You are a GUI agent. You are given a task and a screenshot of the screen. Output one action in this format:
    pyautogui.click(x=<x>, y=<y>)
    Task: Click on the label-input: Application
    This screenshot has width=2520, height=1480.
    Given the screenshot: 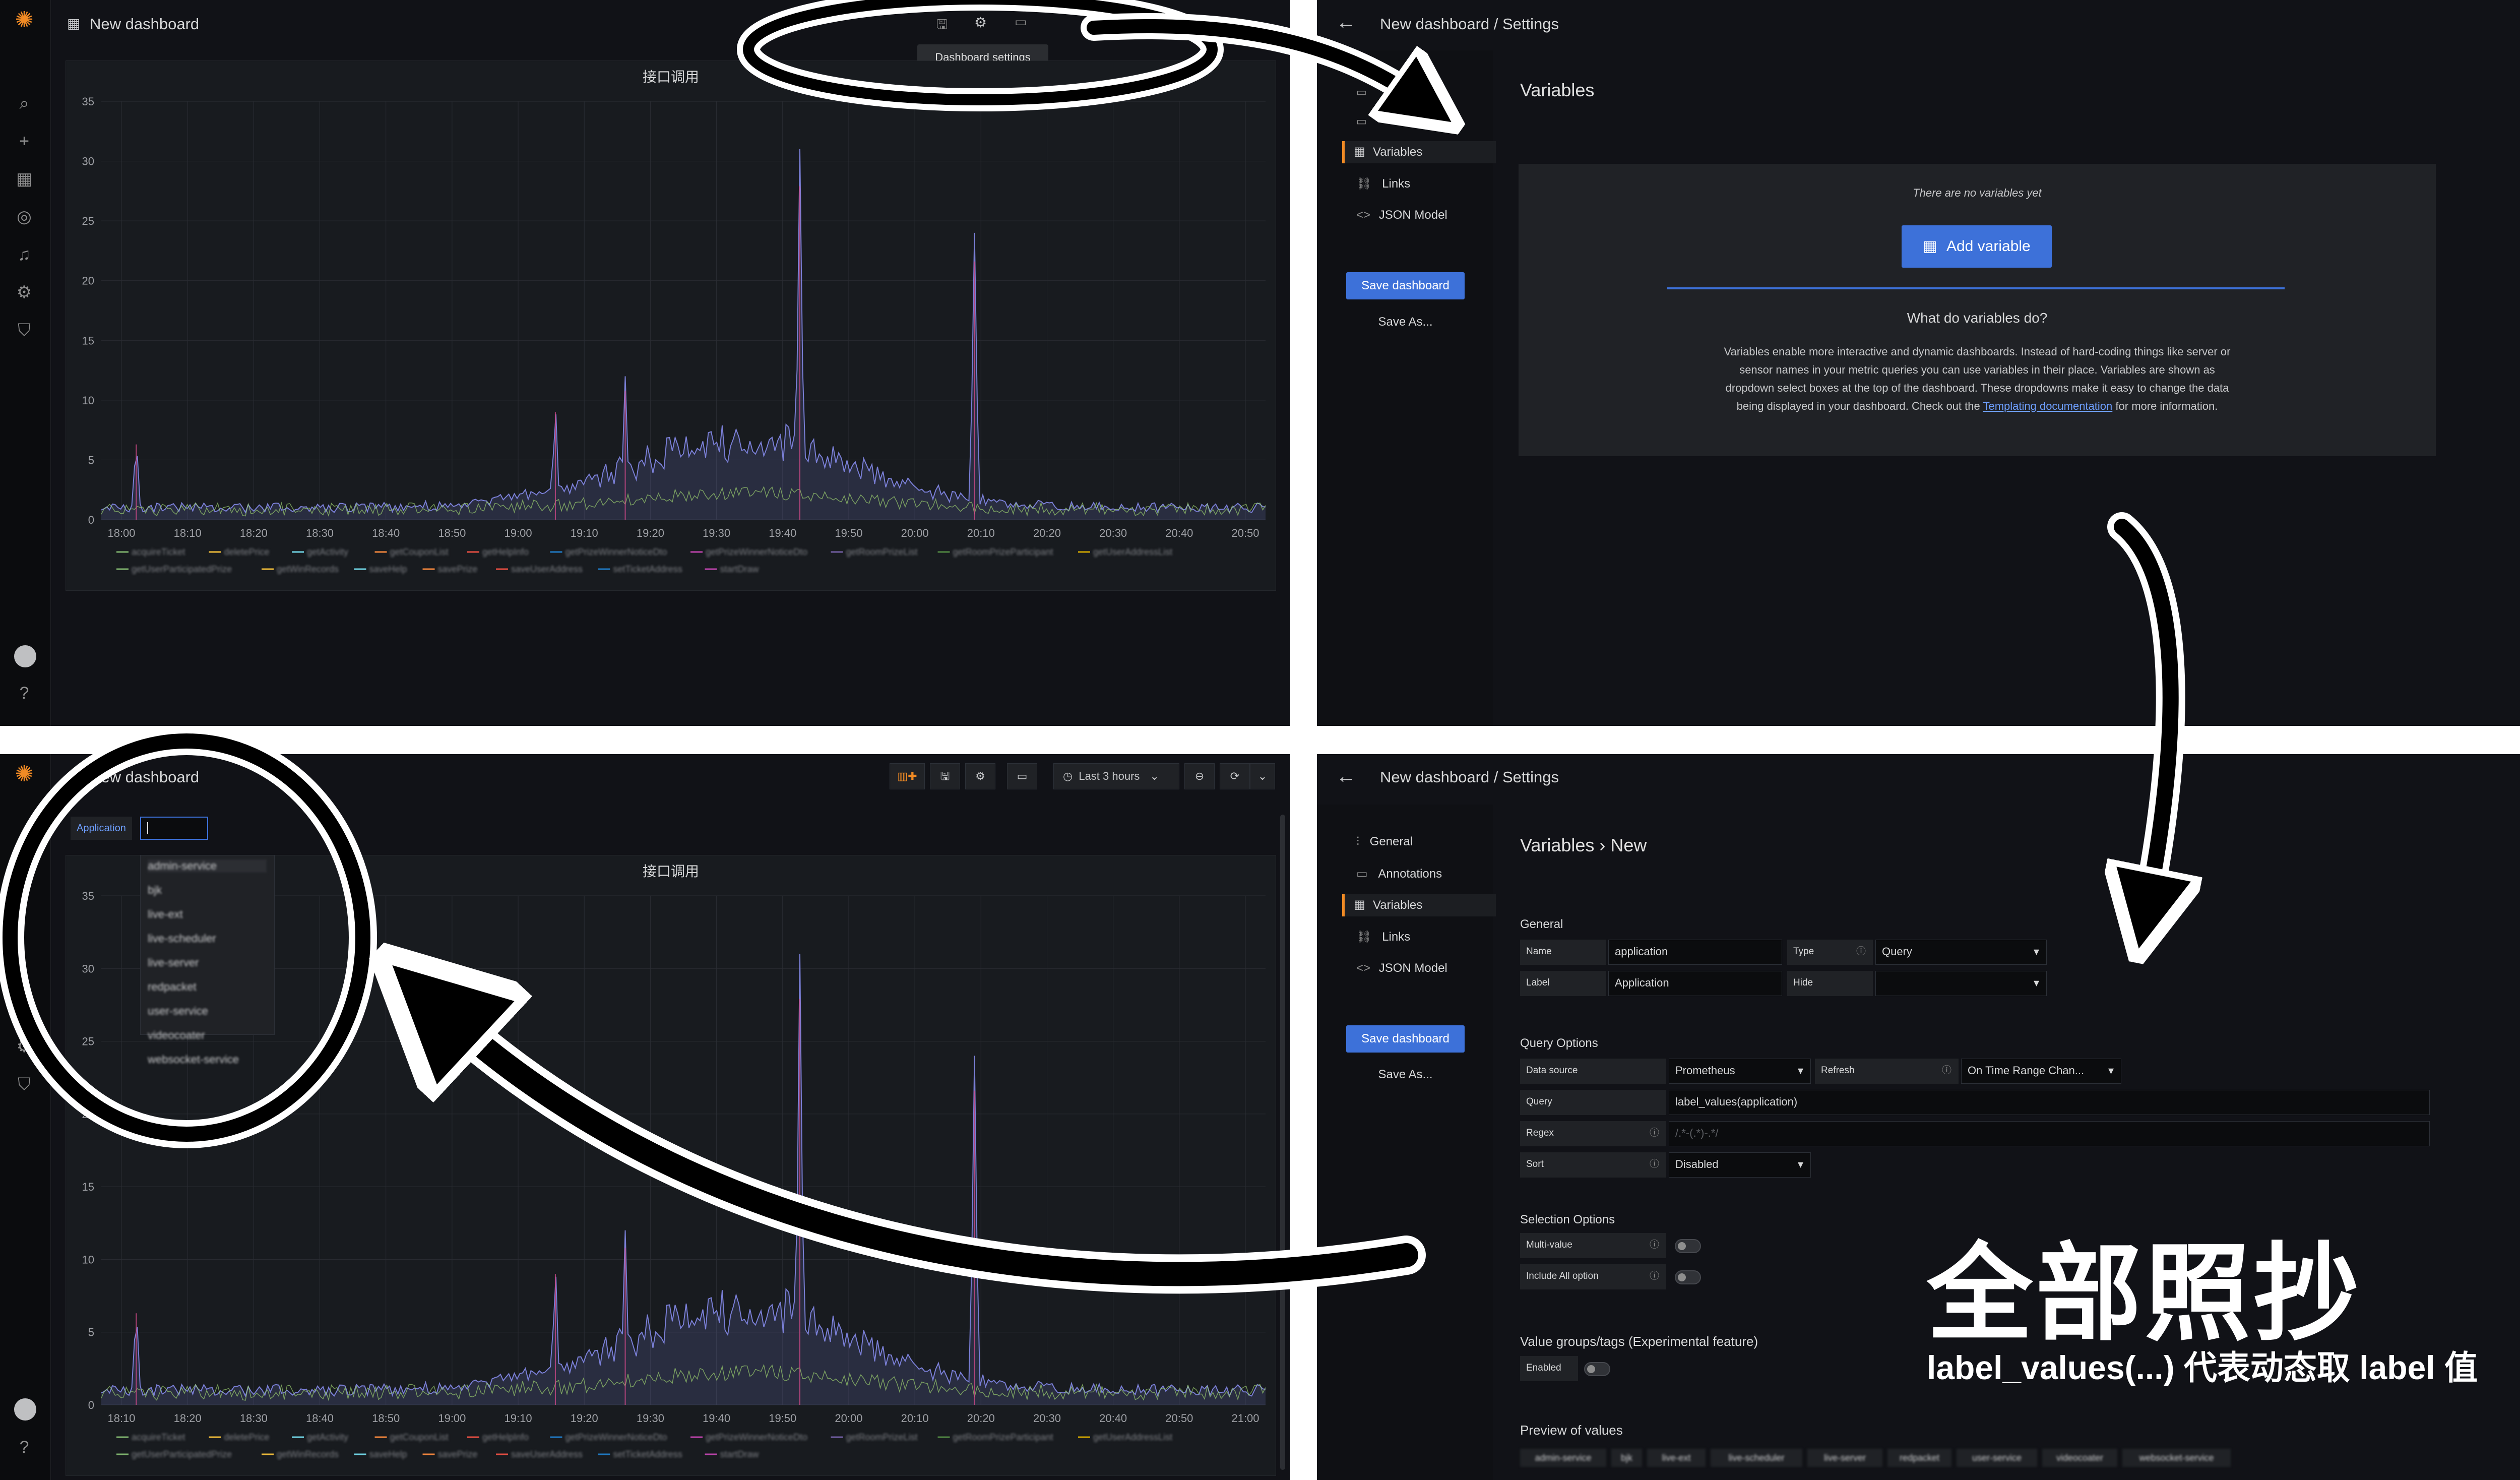 What is the action you would take?
    pyautogui.click(x=1695, y=983)
    